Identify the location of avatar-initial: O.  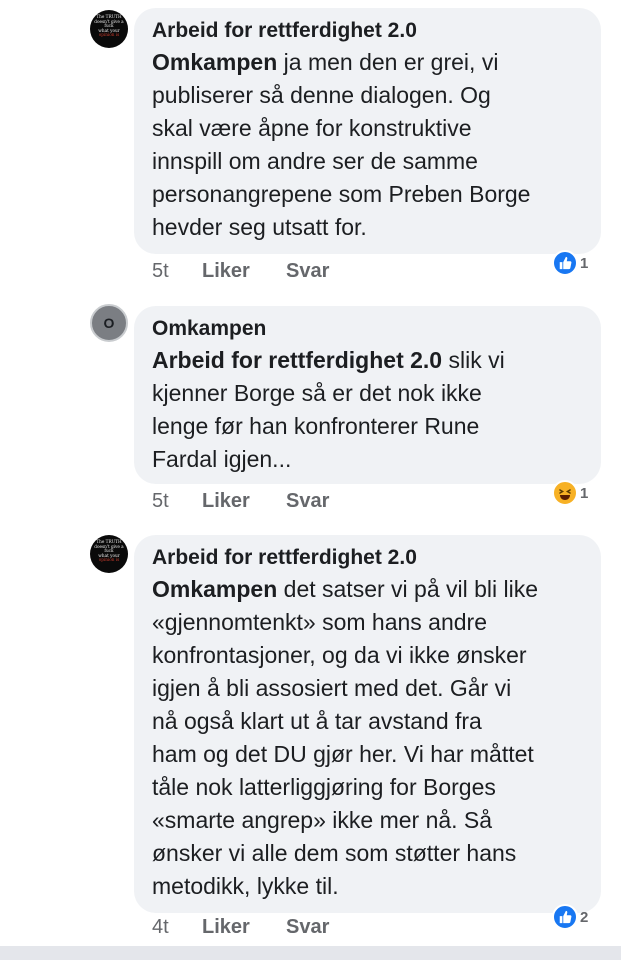
(109, 323).